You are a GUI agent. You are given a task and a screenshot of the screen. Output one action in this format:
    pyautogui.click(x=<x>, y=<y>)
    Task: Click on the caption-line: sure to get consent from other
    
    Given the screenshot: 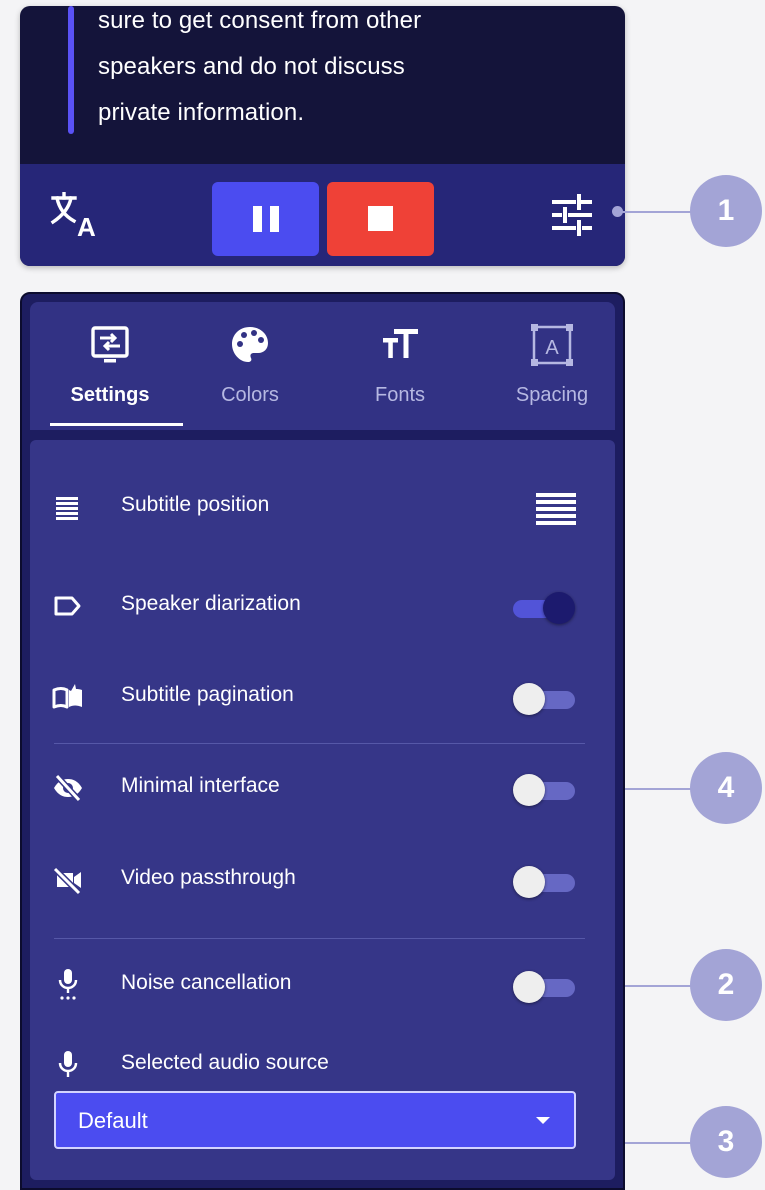 What is the action you would take?
    pyautogui.click(x=260, y=20)
    